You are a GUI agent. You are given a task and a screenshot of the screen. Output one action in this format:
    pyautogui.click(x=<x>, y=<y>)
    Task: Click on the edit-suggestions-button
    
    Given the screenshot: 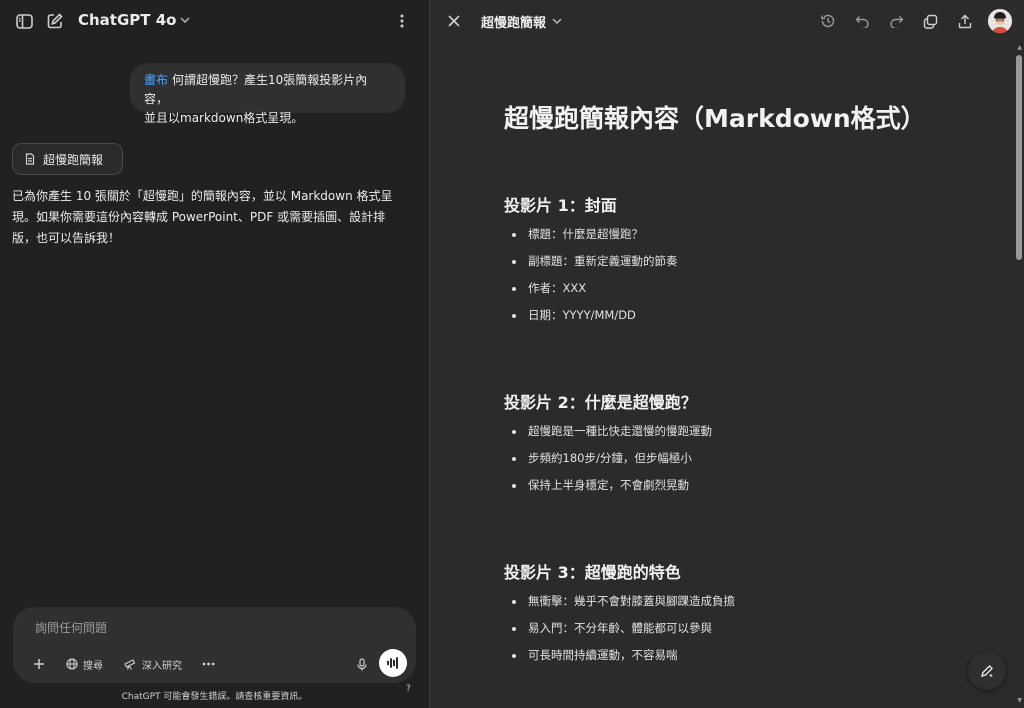 What is the action you would take?
    pyautogui.click(x=987, y=671)
    